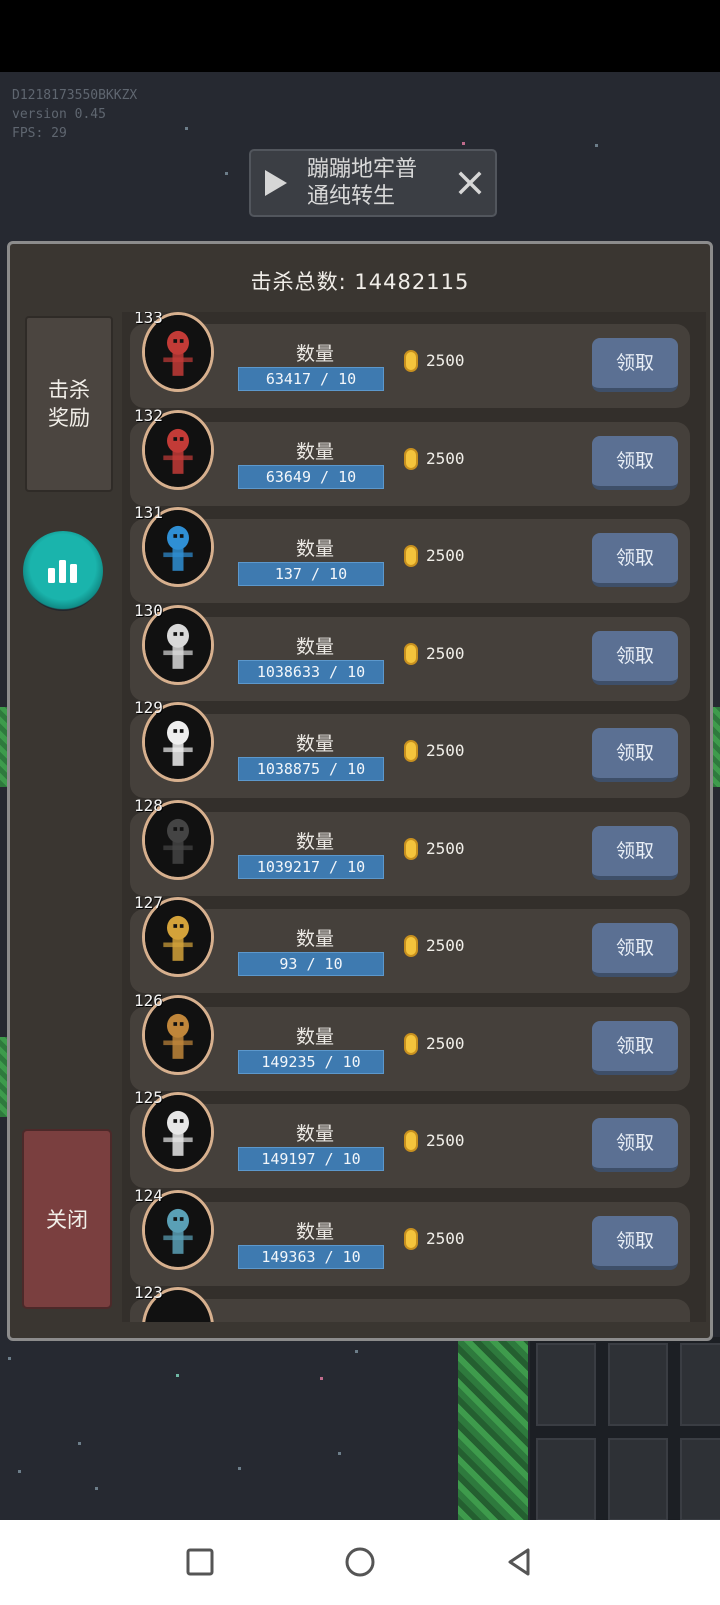 The height and width of the screenshot is (1605, 720). What do you see at coordinates (148, 805) in the screenshot?
I see `monster-rank: 128` at bounding box center [148, 805].